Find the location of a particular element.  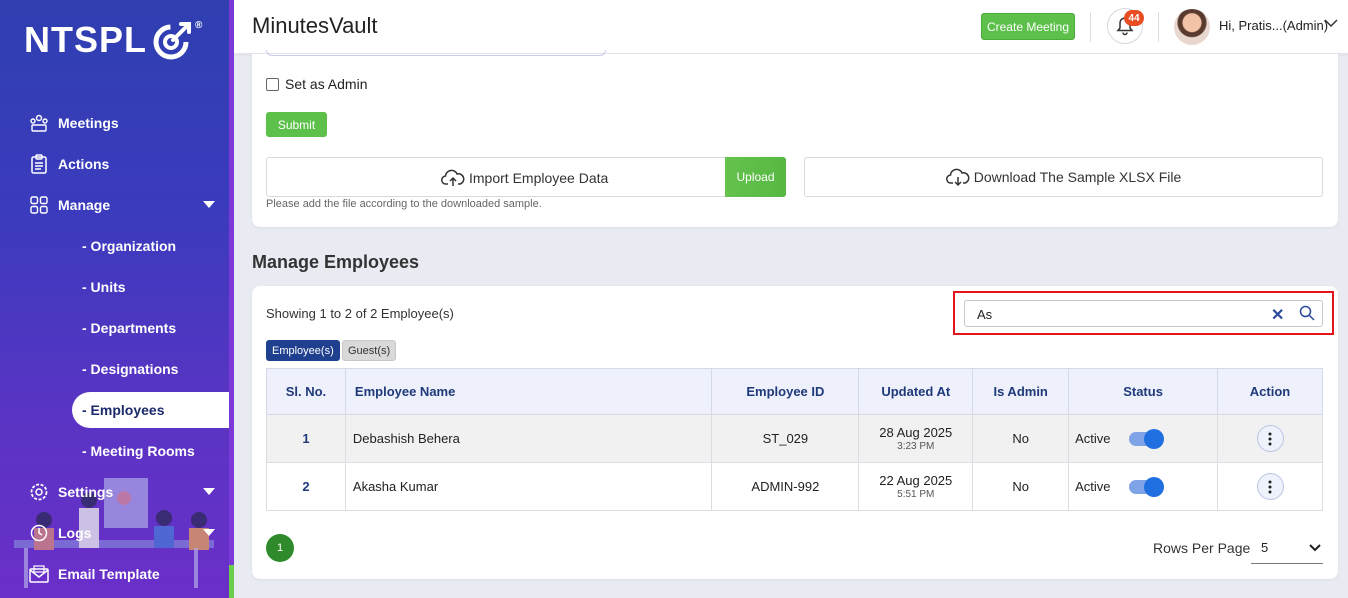

cell-updated-at: 22 Aug 2025 5:51 PM is located at coordinates (916, 486).